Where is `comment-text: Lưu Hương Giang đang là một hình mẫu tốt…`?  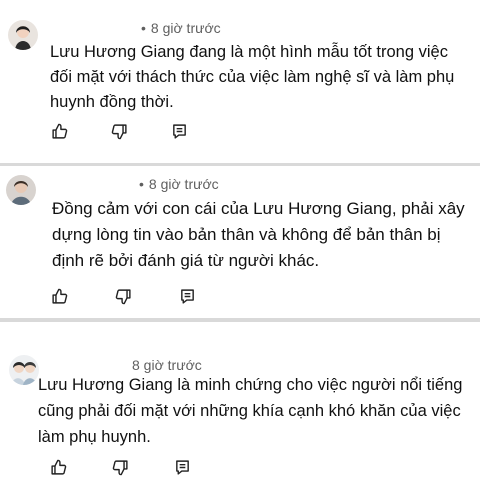
comment-text: Lưu Hương Giang đang là một hình mẫu tốt… is located at coordinates (252, 77).